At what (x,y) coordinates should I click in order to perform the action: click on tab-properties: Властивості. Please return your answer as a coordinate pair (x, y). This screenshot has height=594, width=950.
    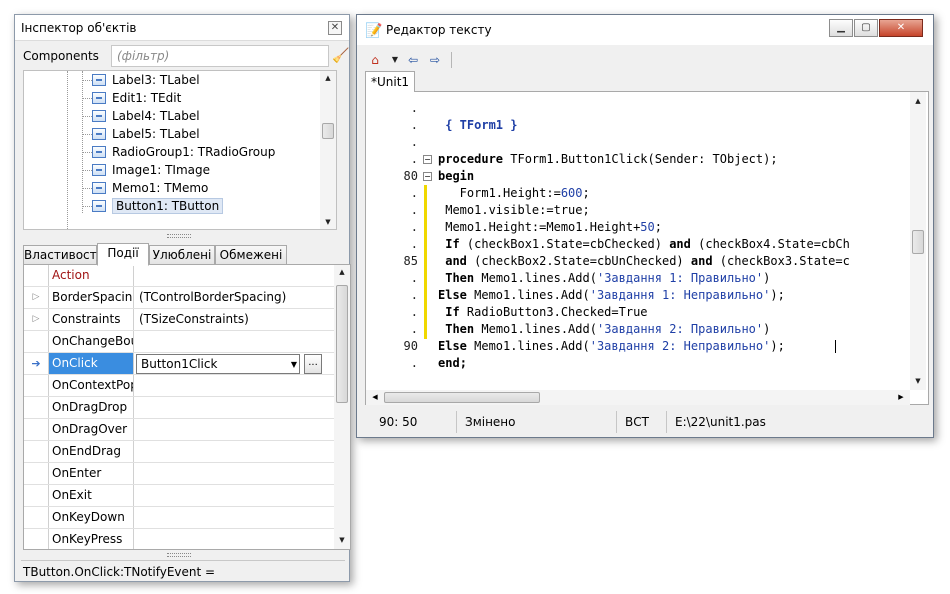
    Looking at the image, I should click on (61, 255).